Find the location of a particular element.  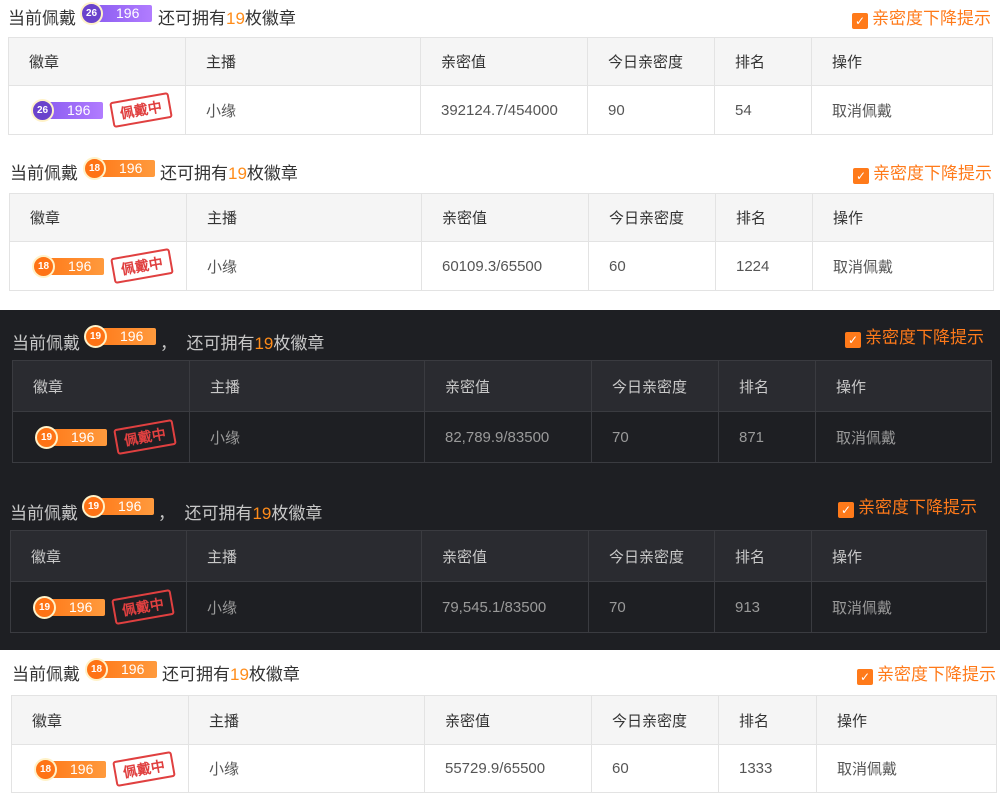

panel-header: 当前佩戴 26 196 还可拥有19枚徽章 ✓ 亲密度下降提示 is located at coordinates (500, 14).